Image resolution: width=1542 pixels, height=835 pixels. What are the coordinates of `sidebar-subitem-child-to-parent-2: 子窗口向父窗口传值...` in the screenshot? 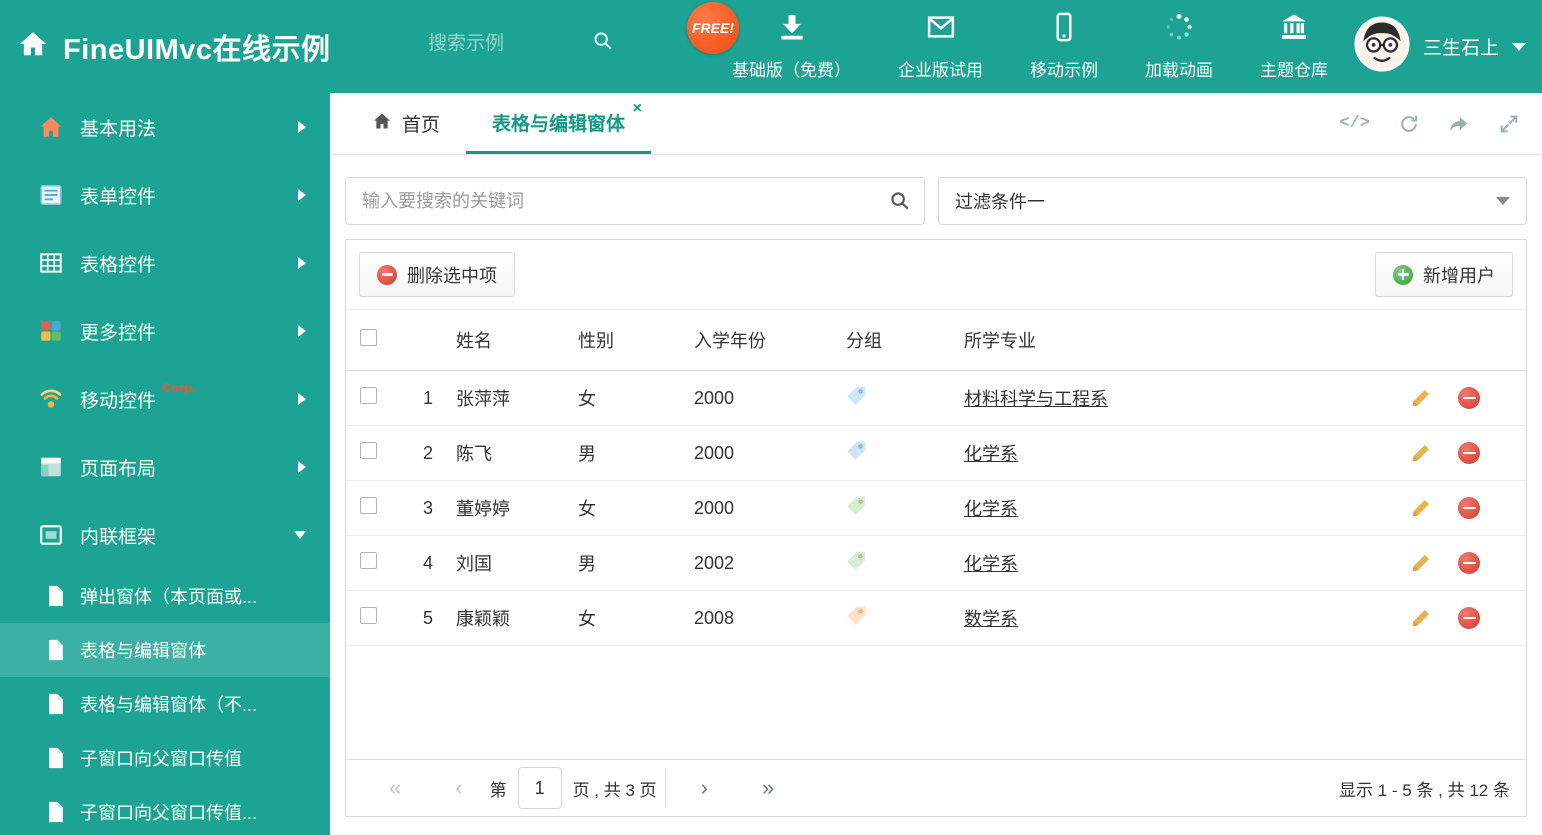 It's located at (165, 810).